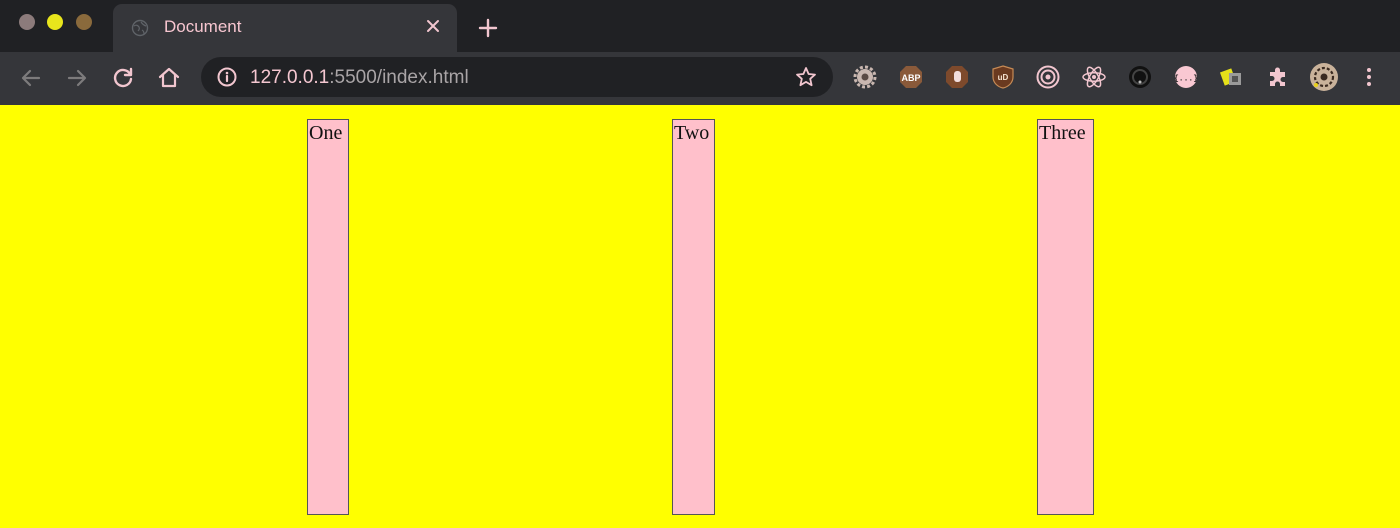 The height and width of the screenshot is (528, 1400). I want to click on window-maximize-button, so click(84, 22).